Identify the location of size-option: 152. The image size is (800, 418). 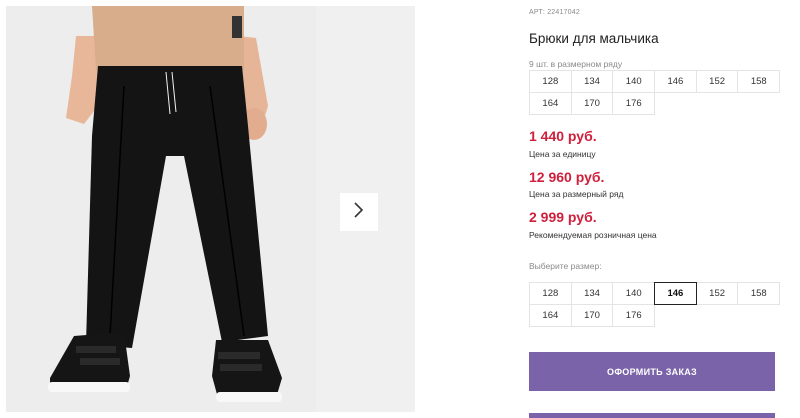
(717, 293).